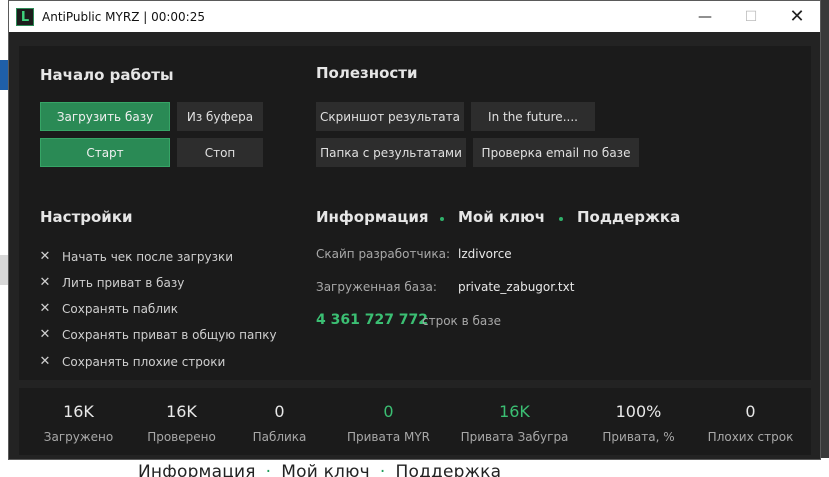 The width and height of the screenshot is (829, 477). Describe the element at coordinates (750, 423) in the screenshot. I see `stat-bad-lines: 0 Плохих строк` at that location.